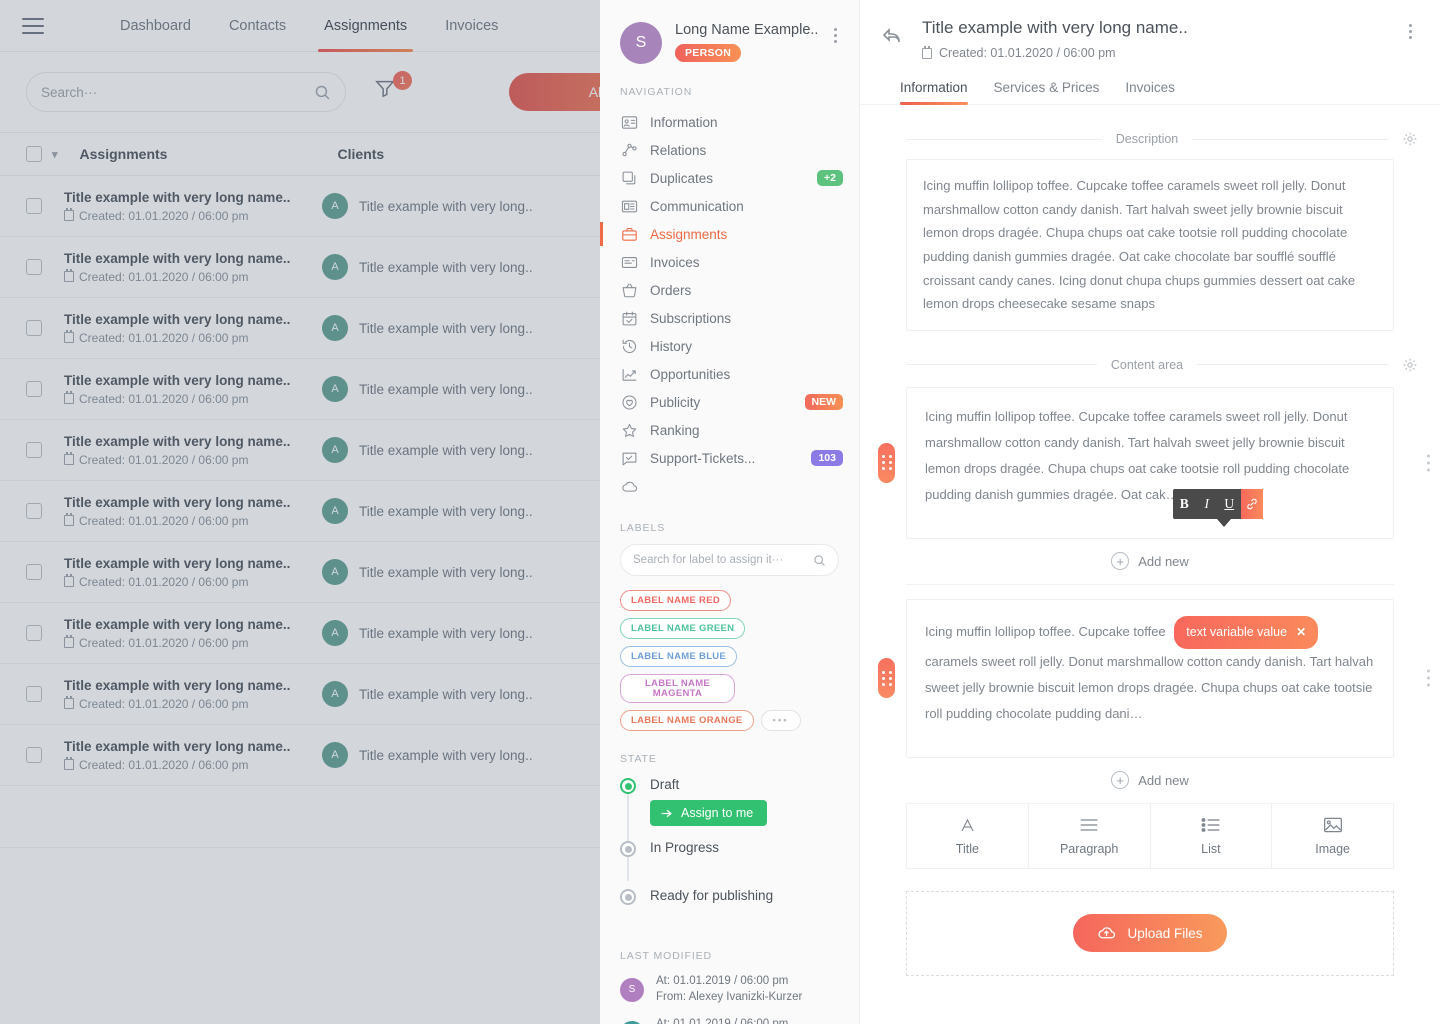 Image resolution: width=1440 pixels, height=1024 pixels. What do you see at coordinates (632, 1022) in the screenshot?
I see `avatar: P` at bounding box center [632, 1022].